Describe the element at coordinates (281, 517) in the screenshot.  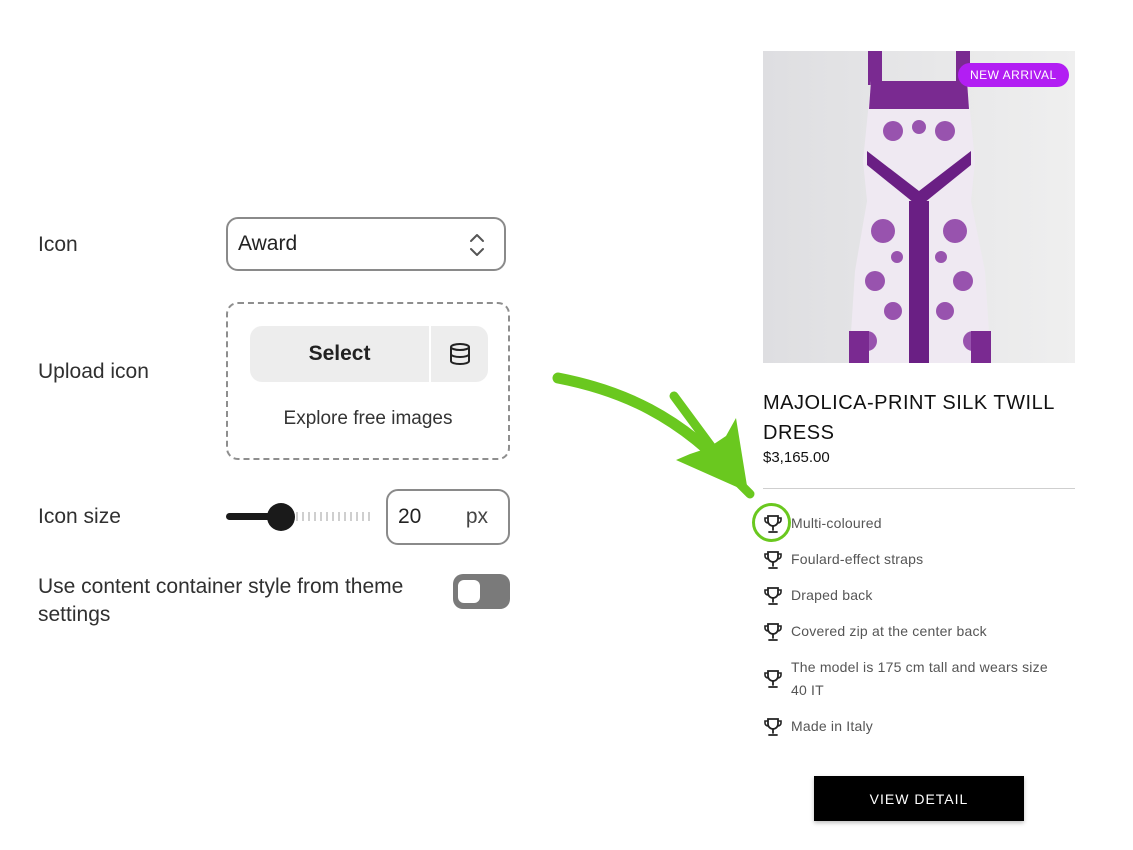
I see `size-slider-thumb` at that location.